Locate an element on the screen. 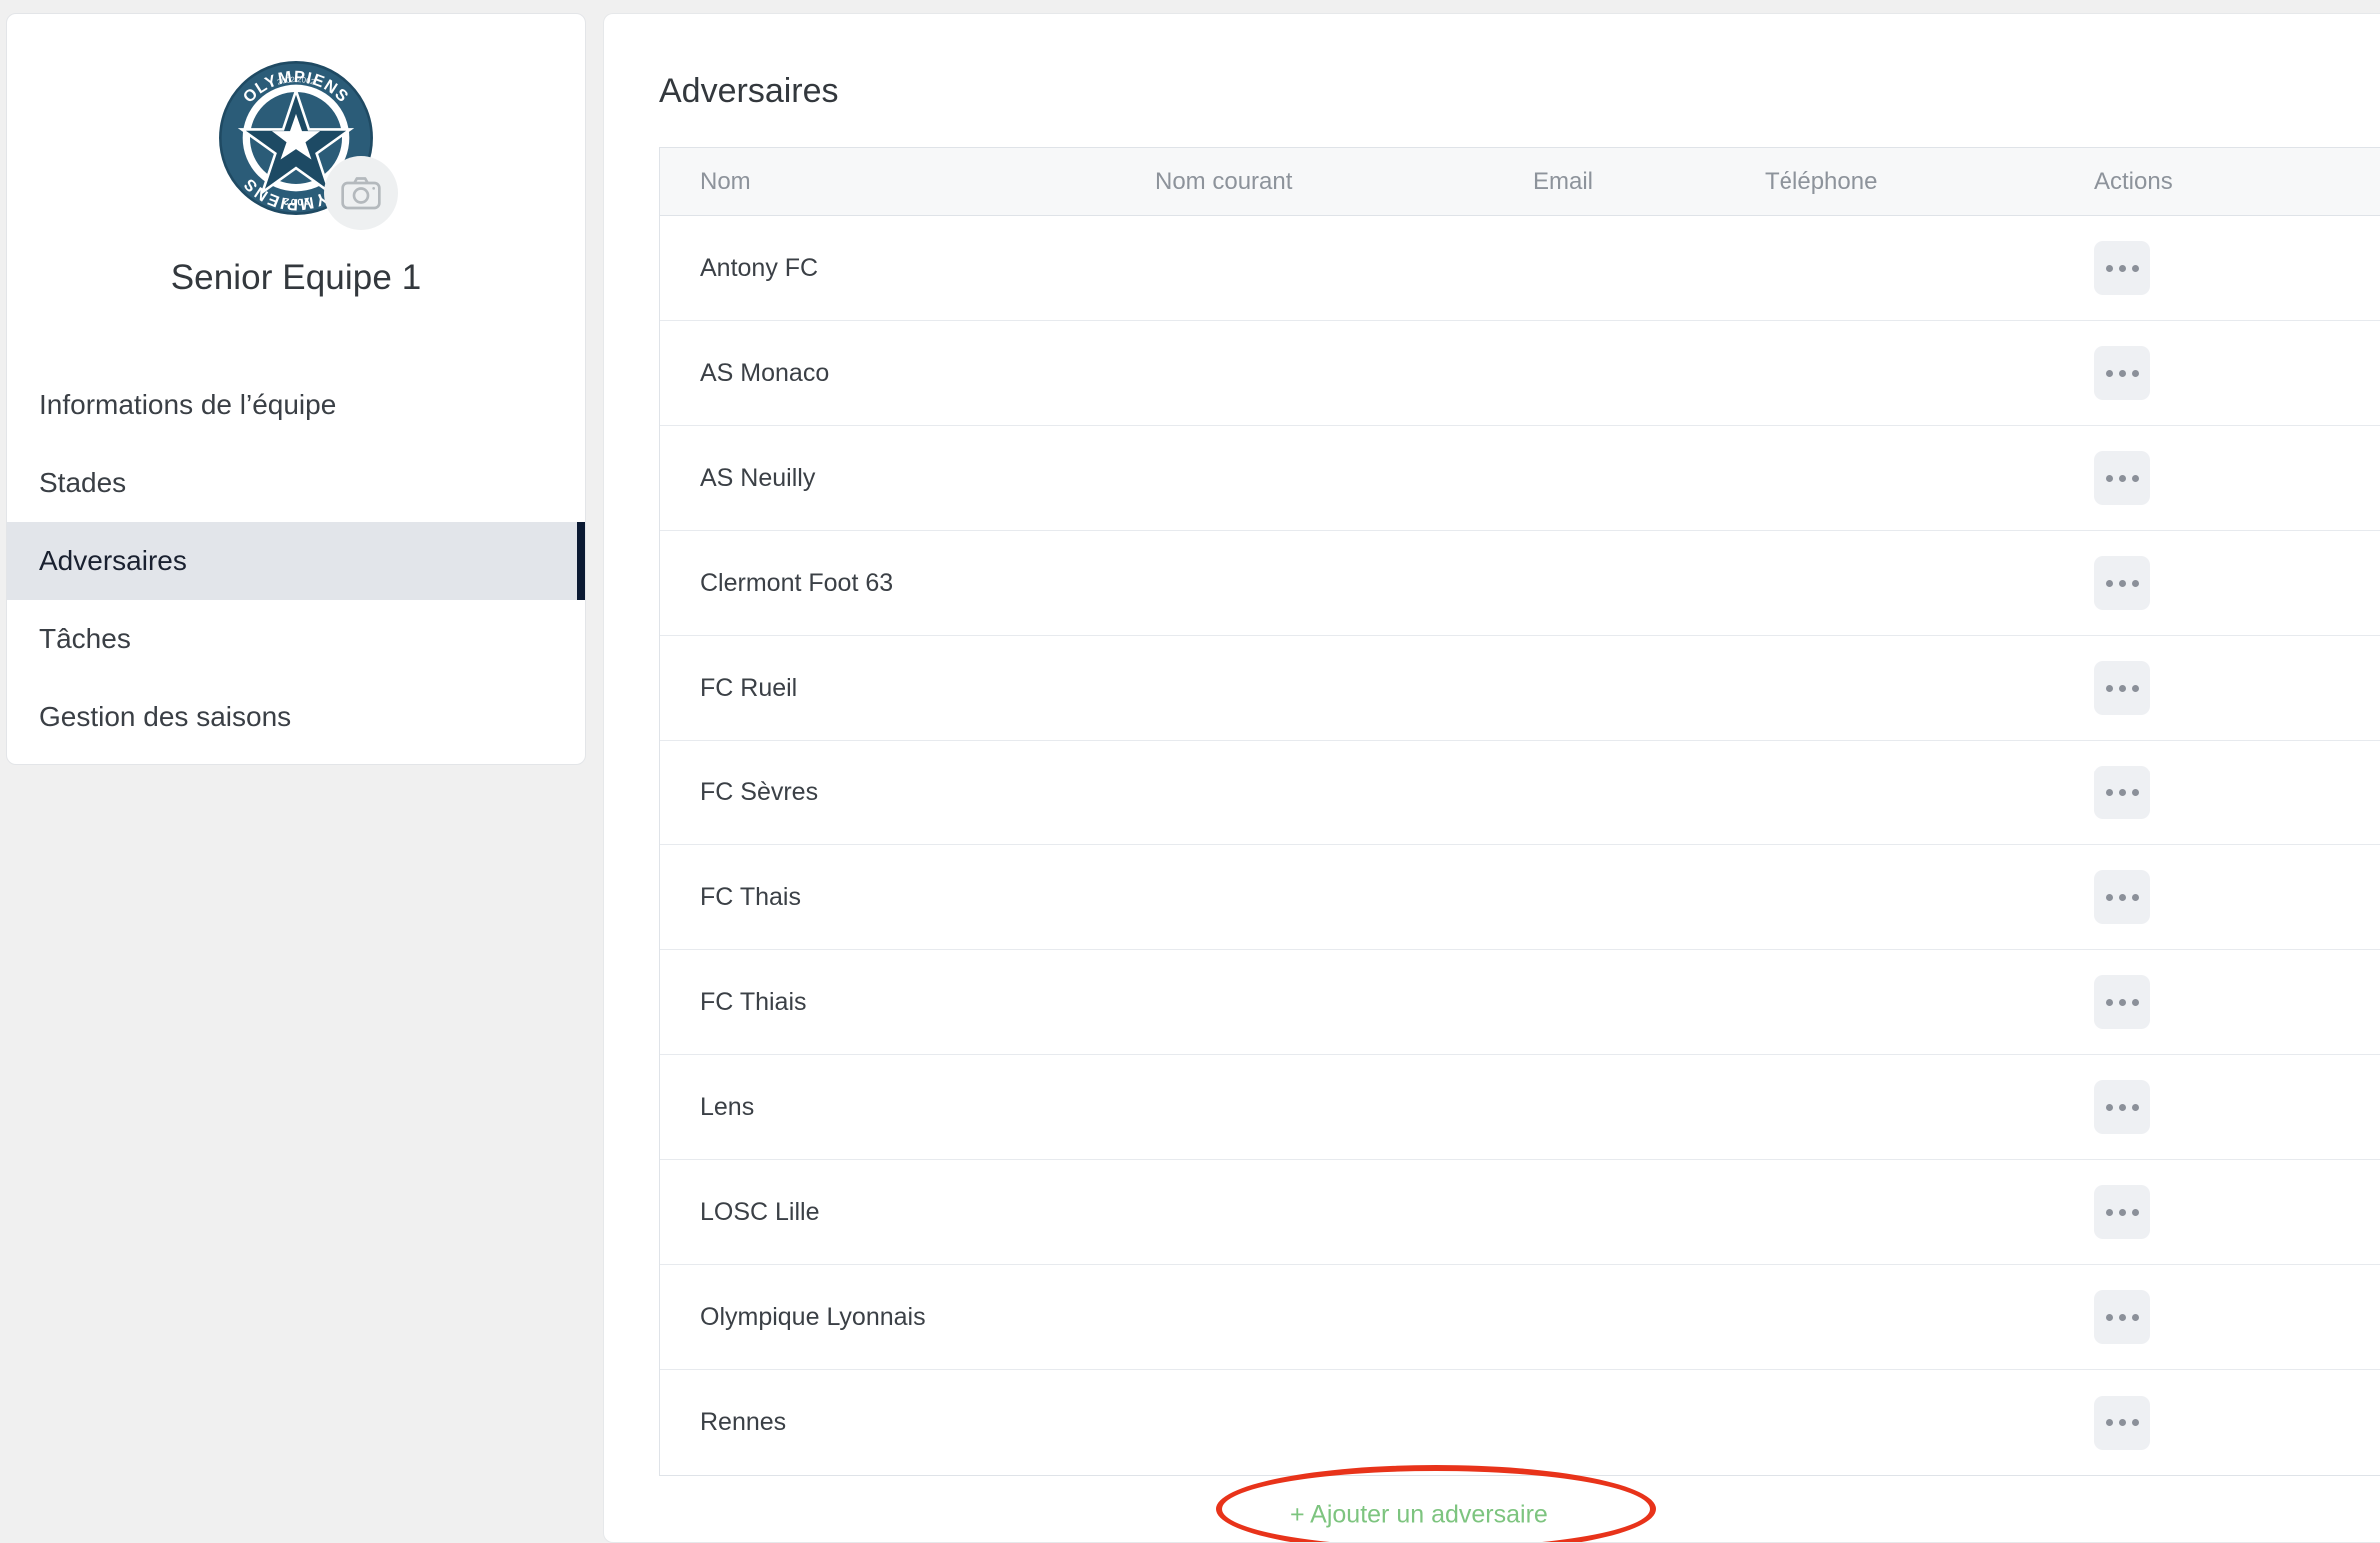 The height and width of the screenshot is (1543, 2380). column-header-actions: Actions is located at coordinates (2133, 181).